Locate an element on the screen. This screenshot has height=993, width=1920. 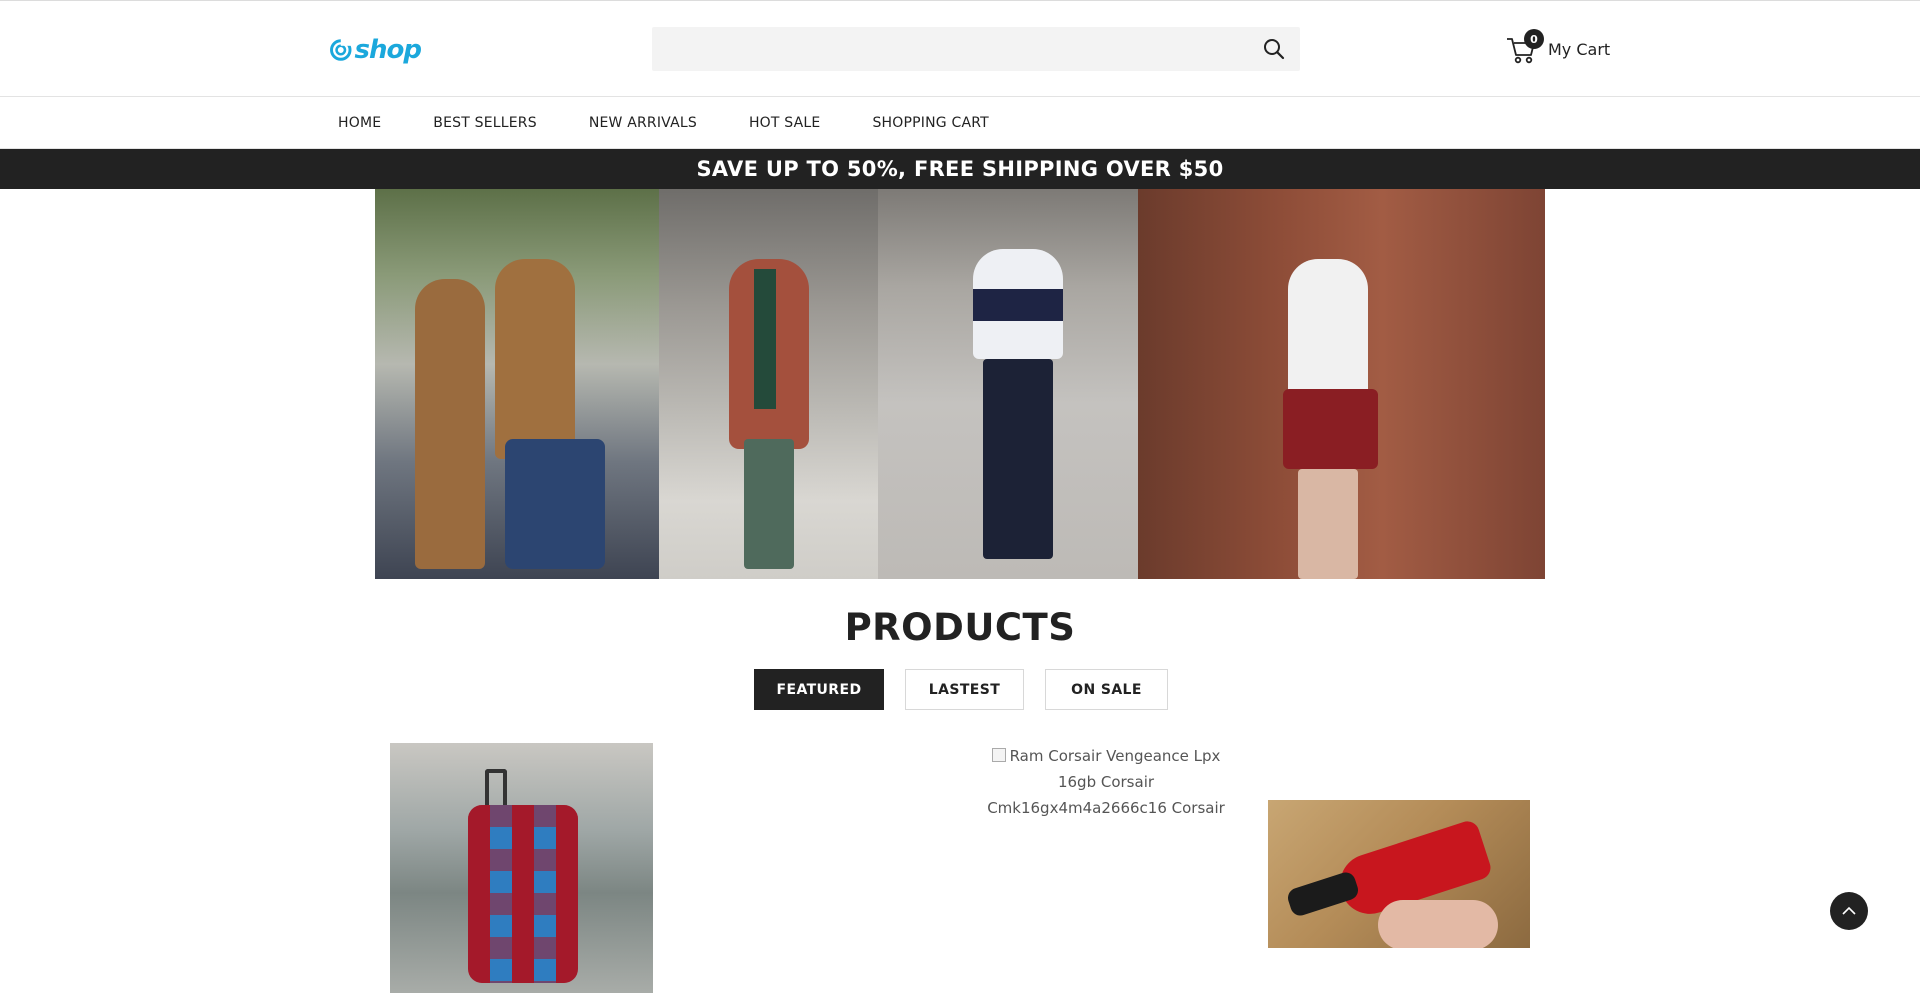
product-tabs: FEATURED LASTEST ON SALE is located at coordinates (971, 690).